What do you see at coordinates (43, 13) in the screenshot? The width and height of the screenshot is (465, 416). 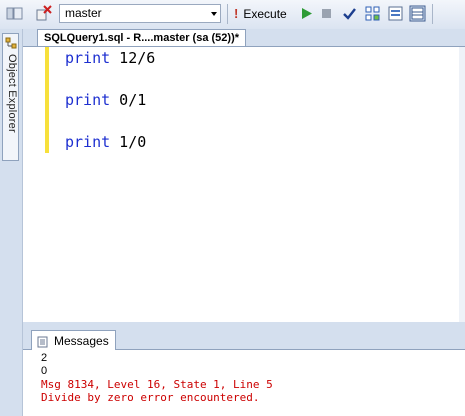 I see `change-connection-icon` at bounding box center [43, 13].